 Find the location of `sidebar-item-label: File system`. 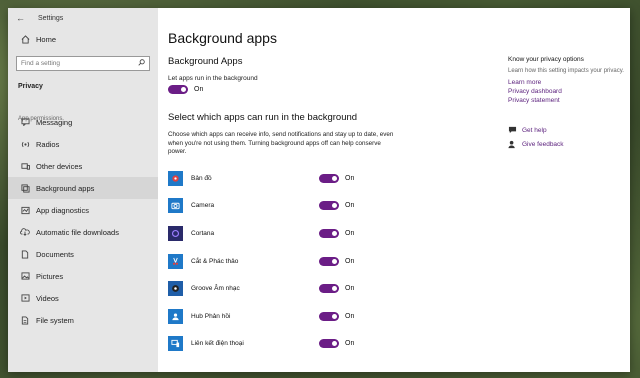

sidebar-item-label: File system is located at coordinates (55, 320).